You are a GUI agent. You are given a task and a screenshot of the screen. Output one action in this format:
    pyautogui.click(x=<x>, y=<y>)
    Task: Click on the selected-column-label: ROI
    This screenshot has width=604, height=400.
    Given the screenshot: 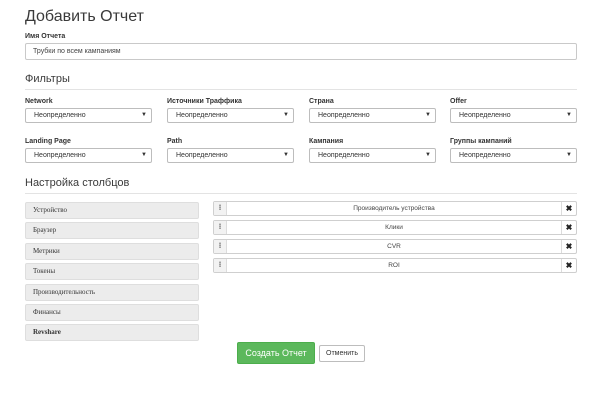 What is the action you would take?
    pyautogui.click(x=394, y=265)
    